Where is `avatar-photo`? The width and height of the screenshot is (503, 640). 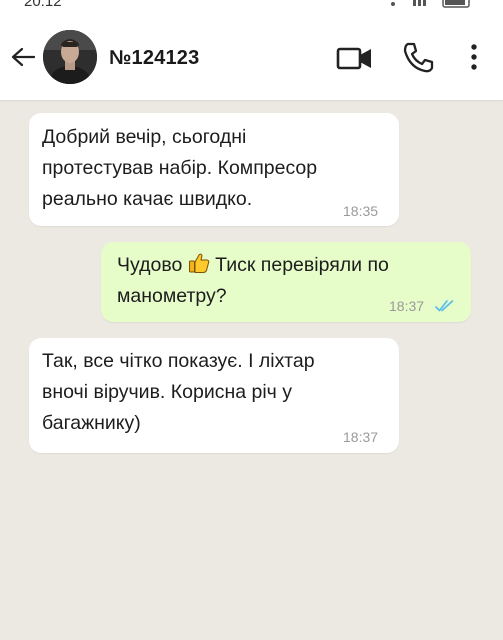 avatar-photo is located at coordinates (70, 57).